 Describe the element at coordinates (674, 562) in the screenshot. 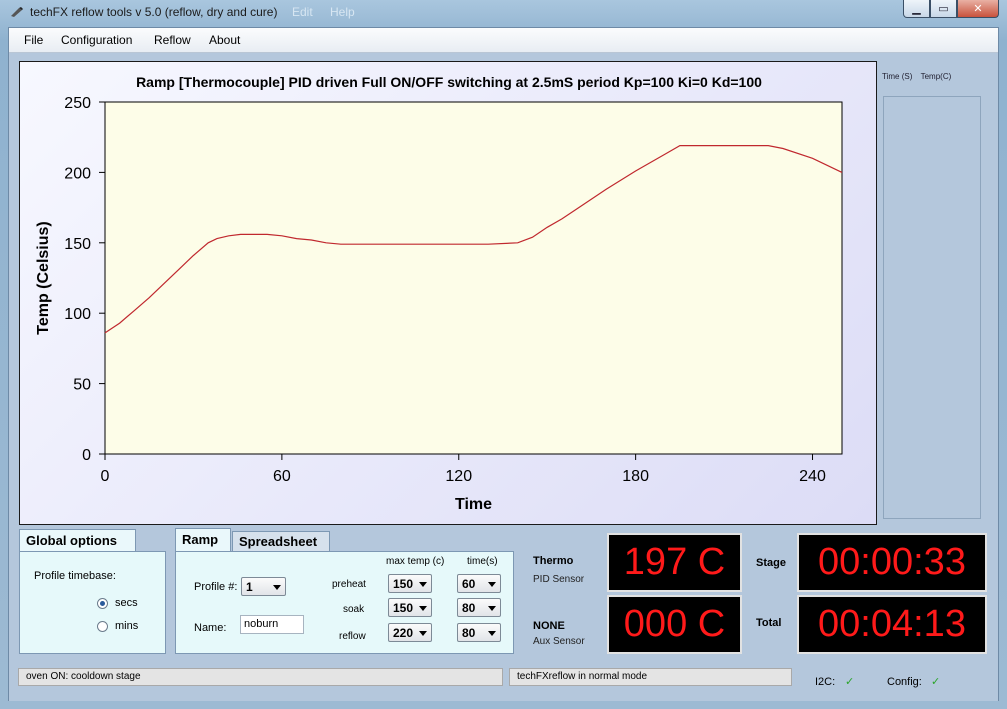

I see `thermo-temp-display: 197 C` at that location.